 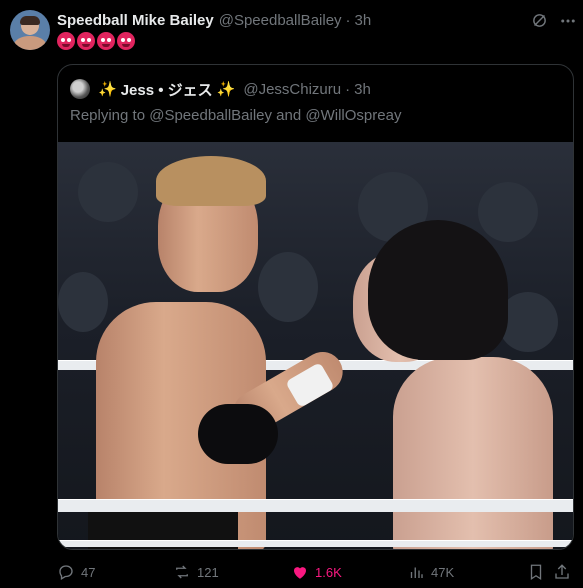 What do you see at coordinates (196, 572) in the screenshot?
I see `repost-button: 121` at bounding box center [196, 572].